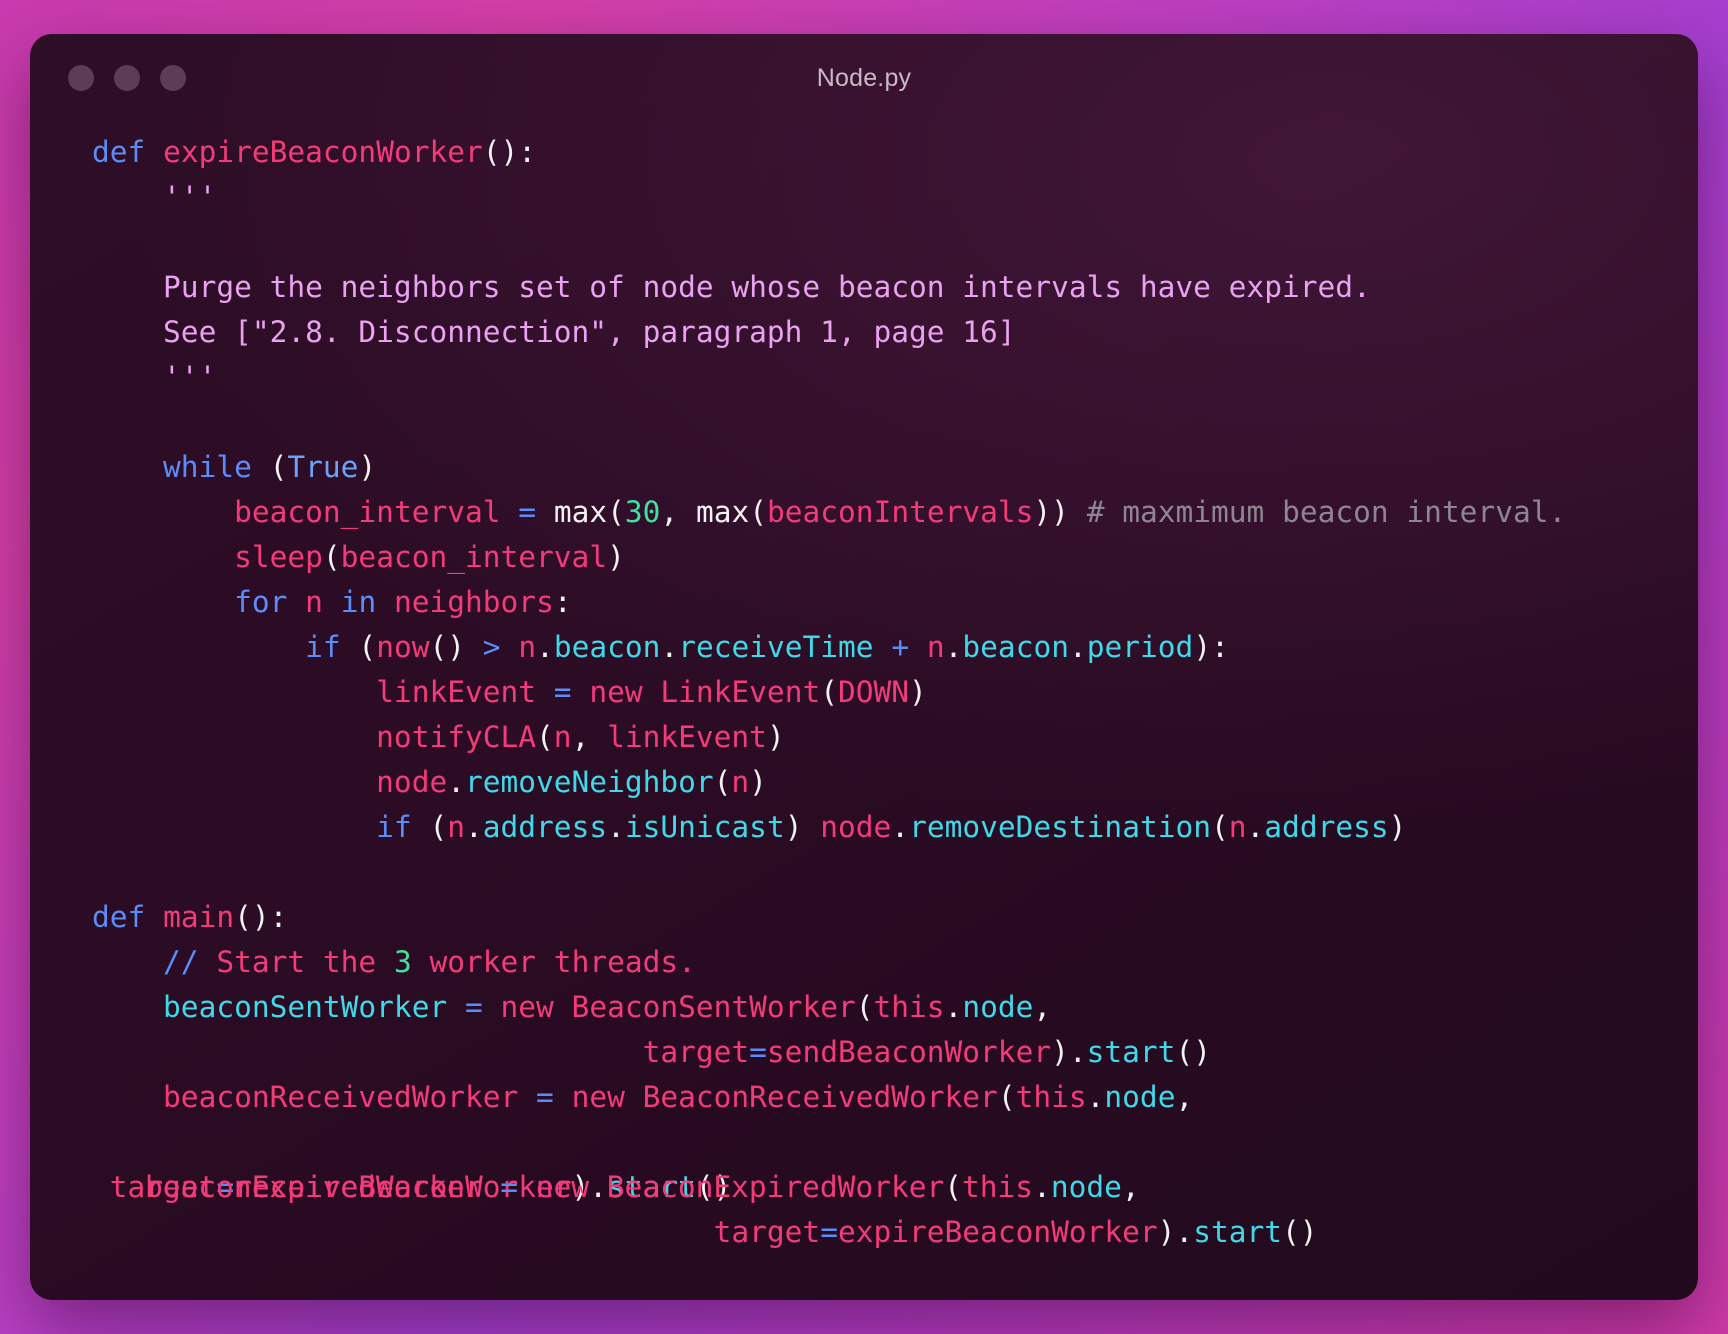 The image size is (1728, 1334). Describe the element at coordinates (403, 647) in the screenshot. I see `code-line-12-token-3: now` at that location.